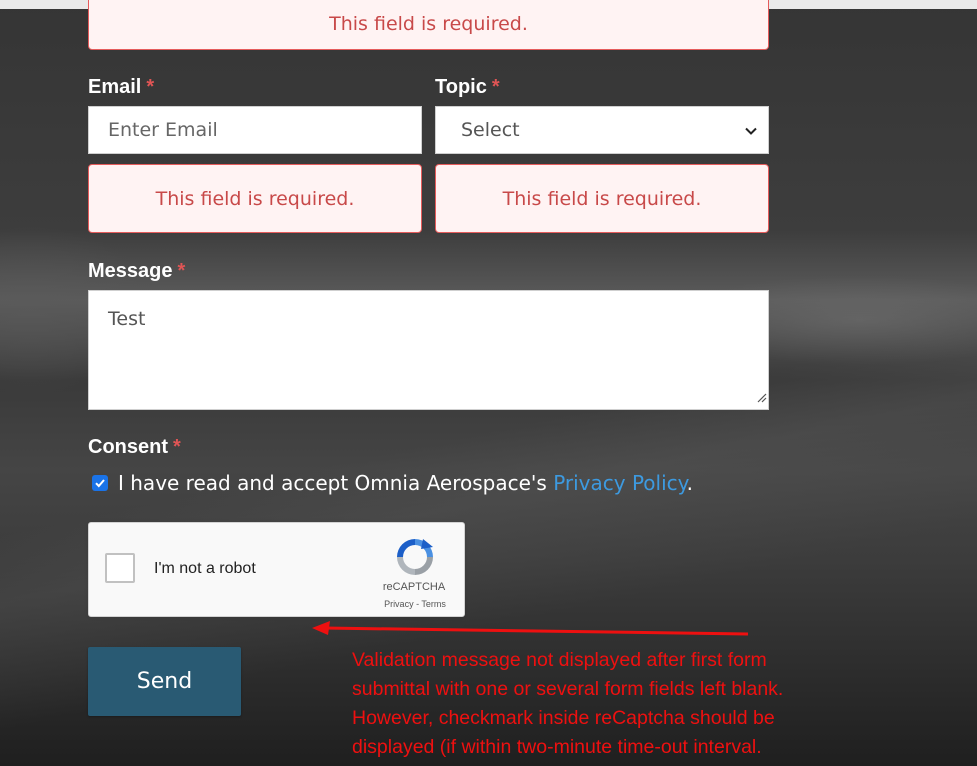 This screenshot has width=977, height=766. I want to click on message-label: Message *, so click(136, 271).